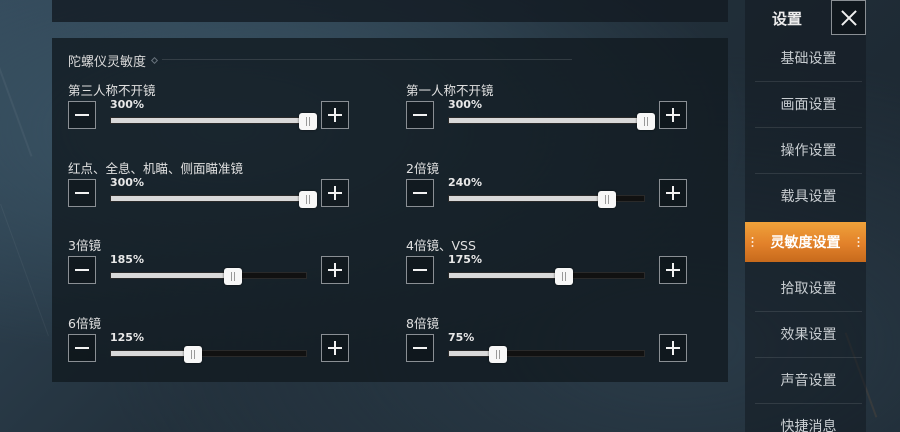 Image resolution: width=900 pixels, height=432 pixels. I want to click on sidebar-menu-item: 画面设置, so click(808, 104).